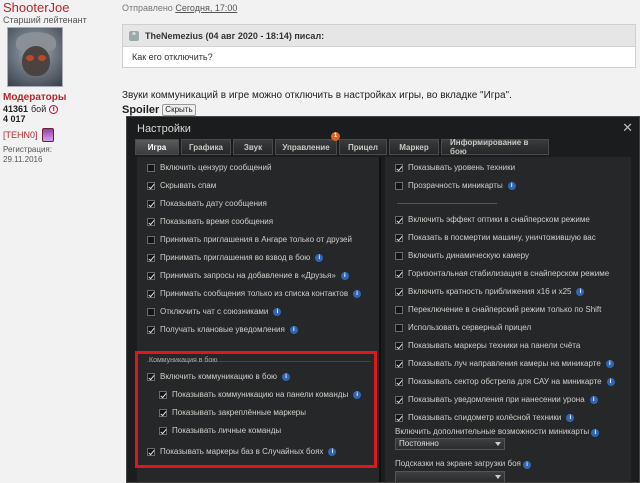 This screenshot has width=640, height=483. I want to click on username-link: ShooterJoe, so click(36, 7).